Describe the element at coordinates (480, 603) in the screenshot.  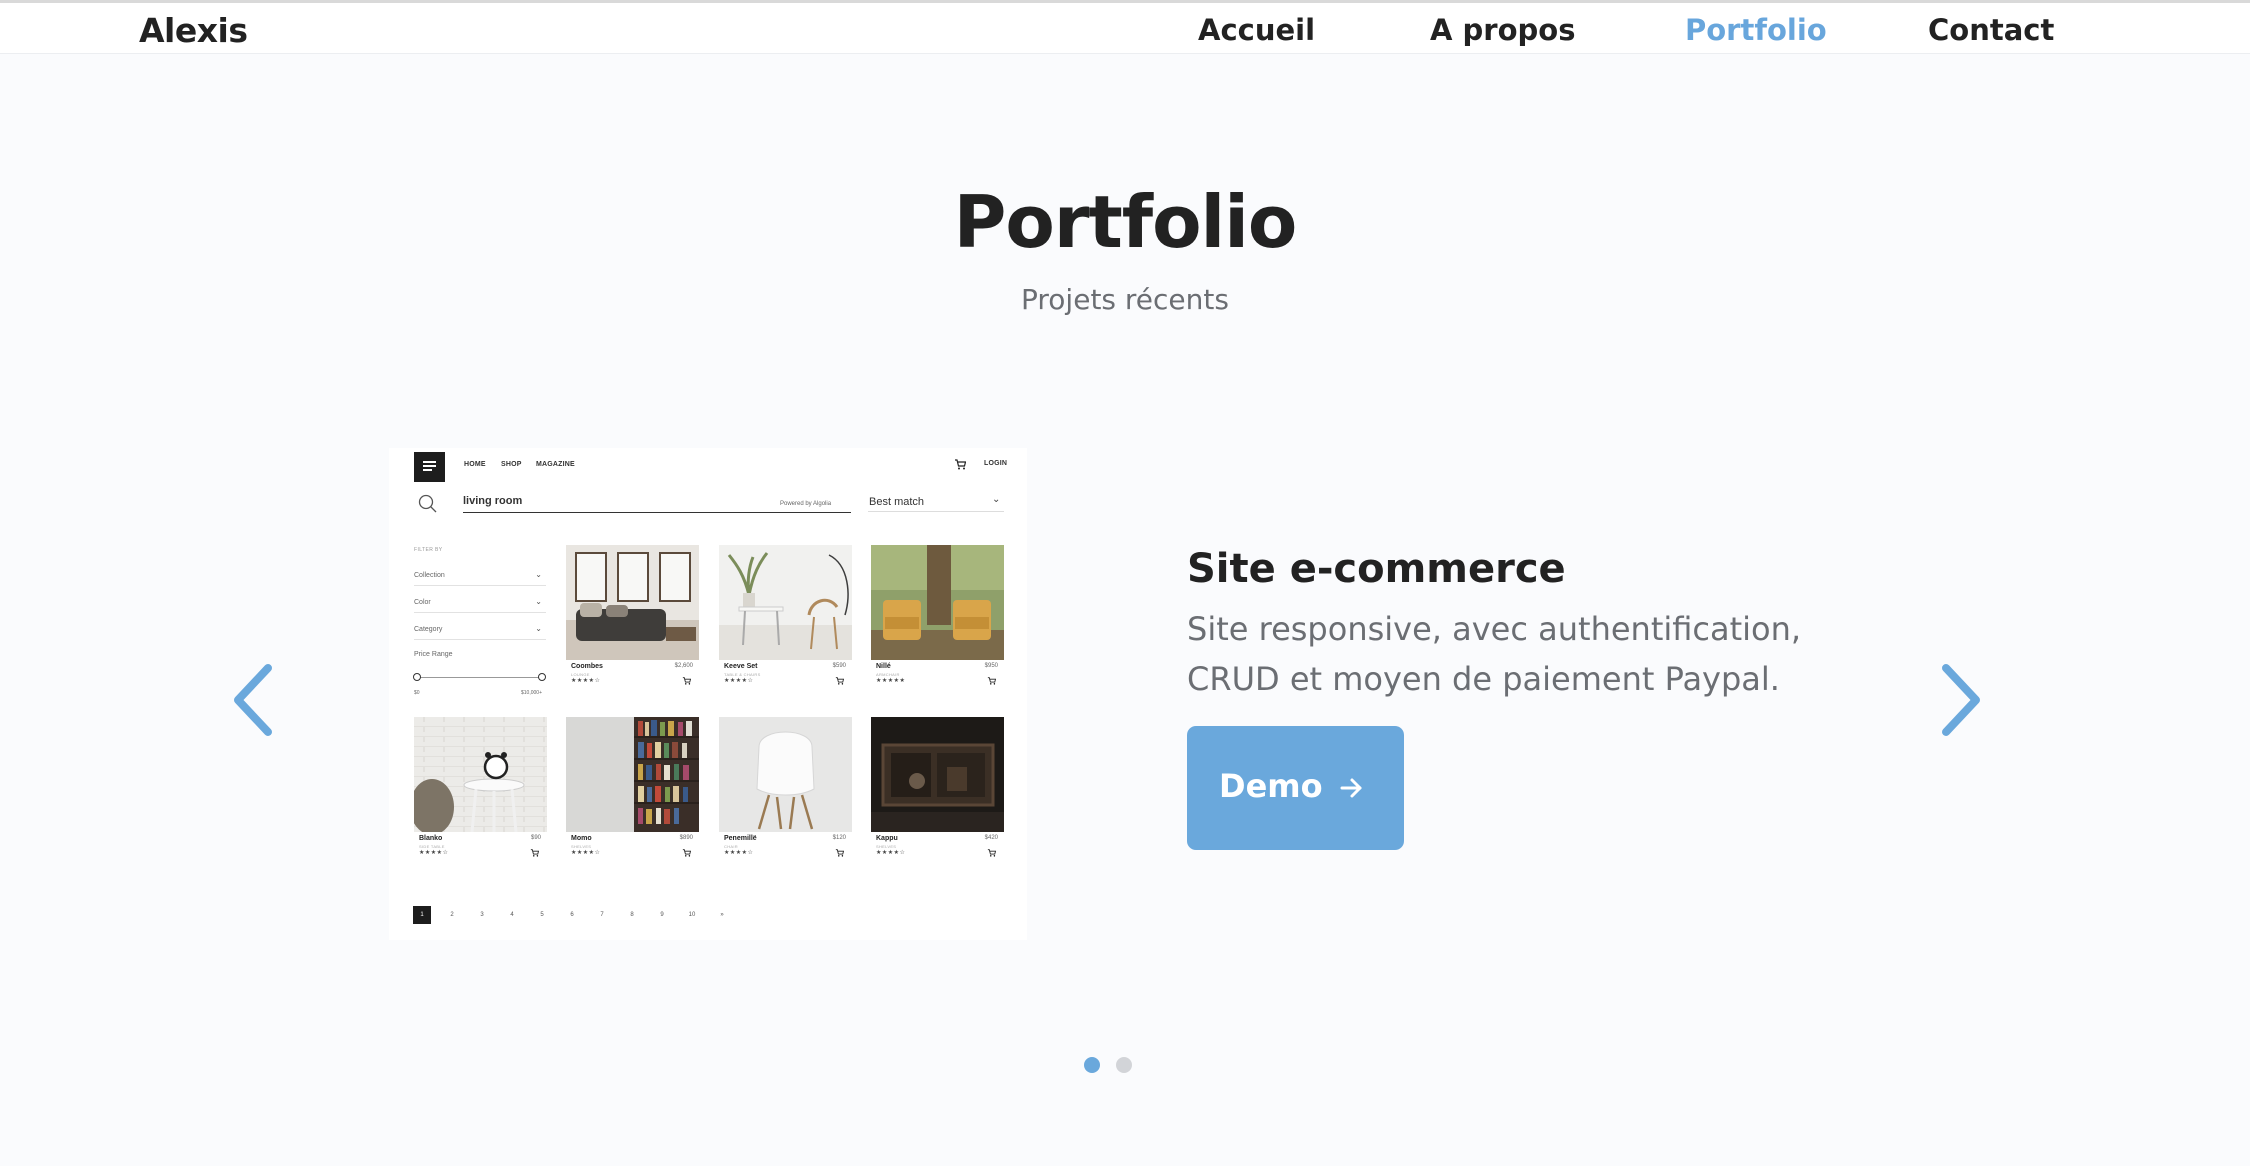
I see `mock-filter-color: Color ⌄` at that location.